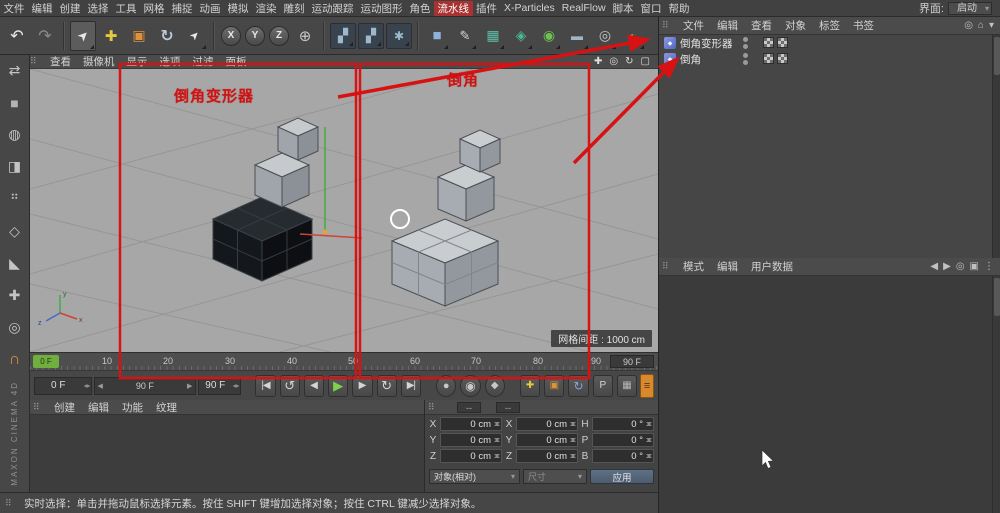 The image size is (1000, 513). I want to click on keyframe-selection-button, so click(494, 385).